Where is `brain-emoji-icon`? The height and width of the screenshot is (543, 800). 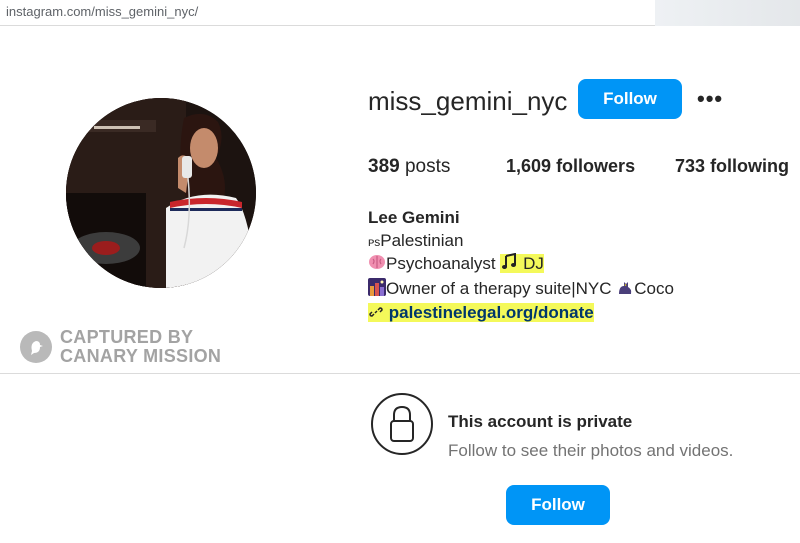 brain-emoji-icon is located at coordinates (377, 265).